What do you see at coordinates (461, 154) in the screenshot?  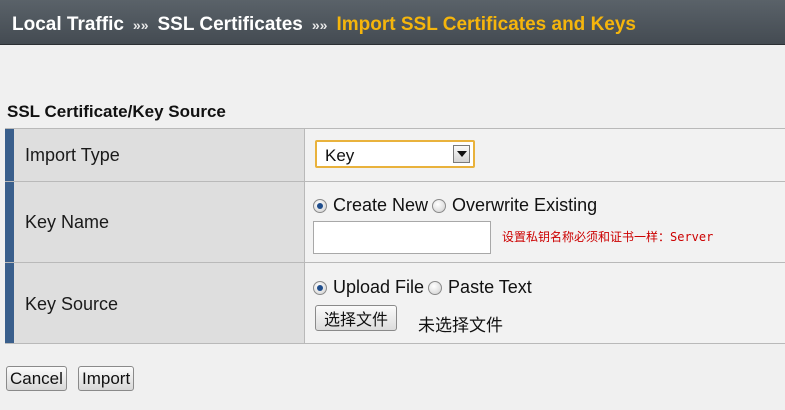 I see `dropdown-arrow-icon` at bounding box center [461, 154].